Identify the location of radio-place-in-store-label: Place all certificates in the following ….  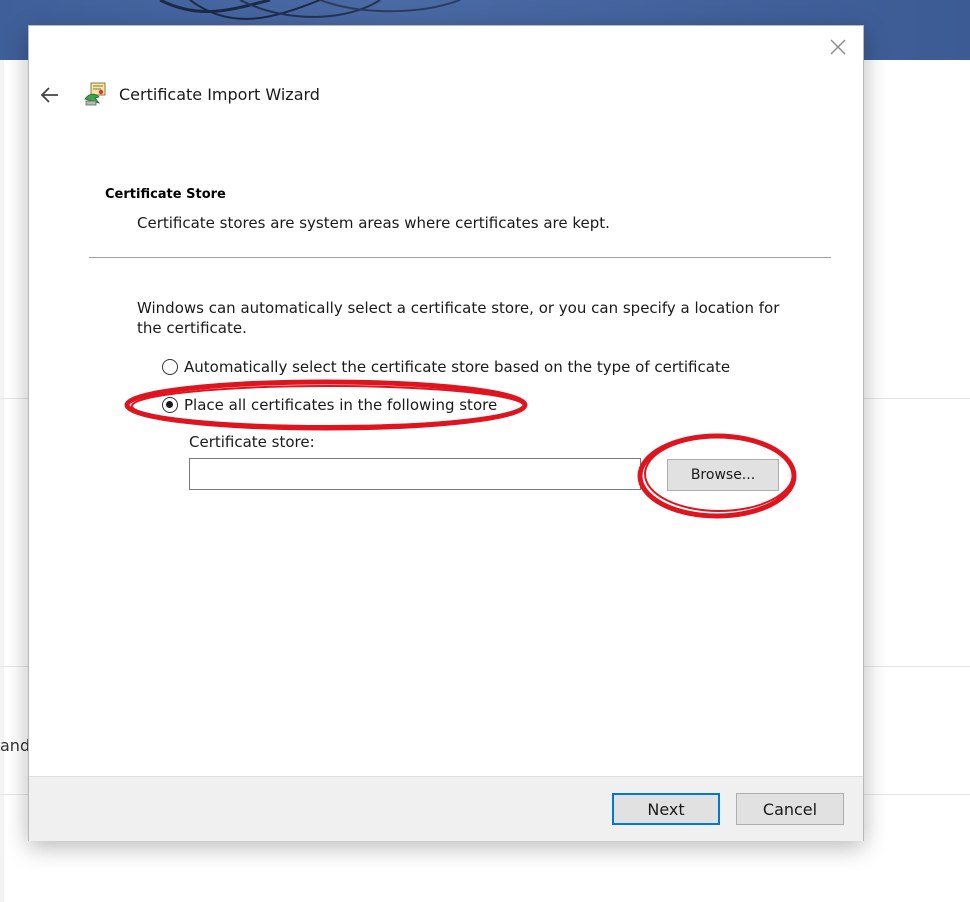
(341, 405).